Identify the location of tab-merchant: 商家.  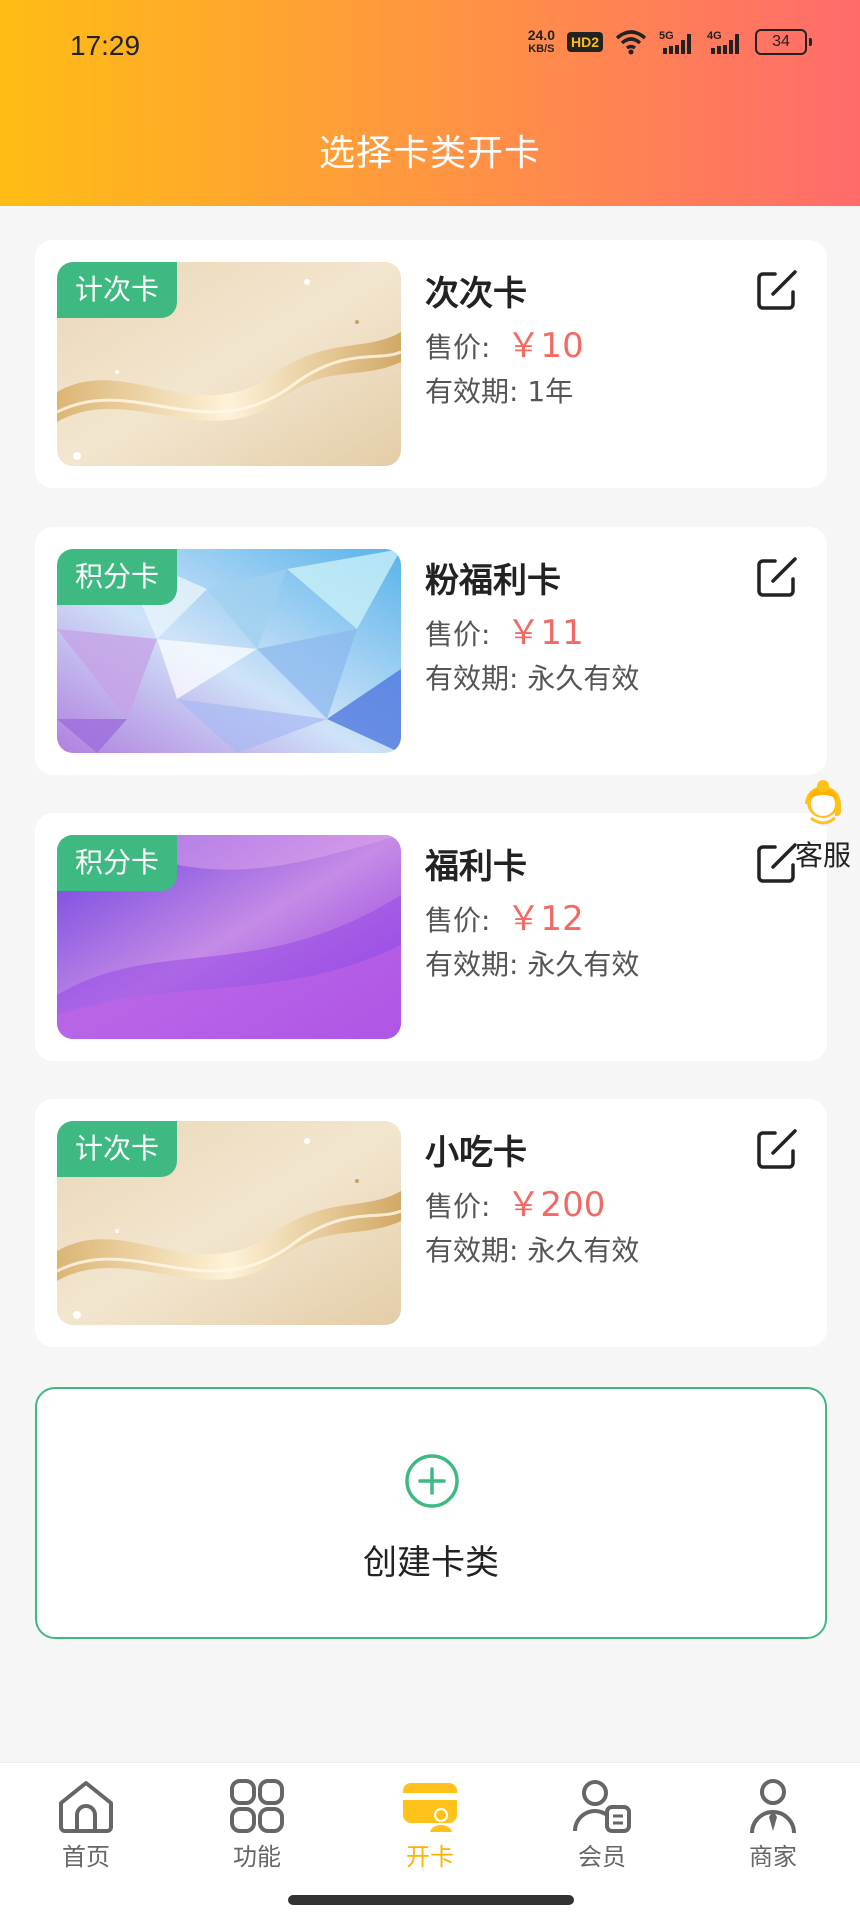
(773, 1824).